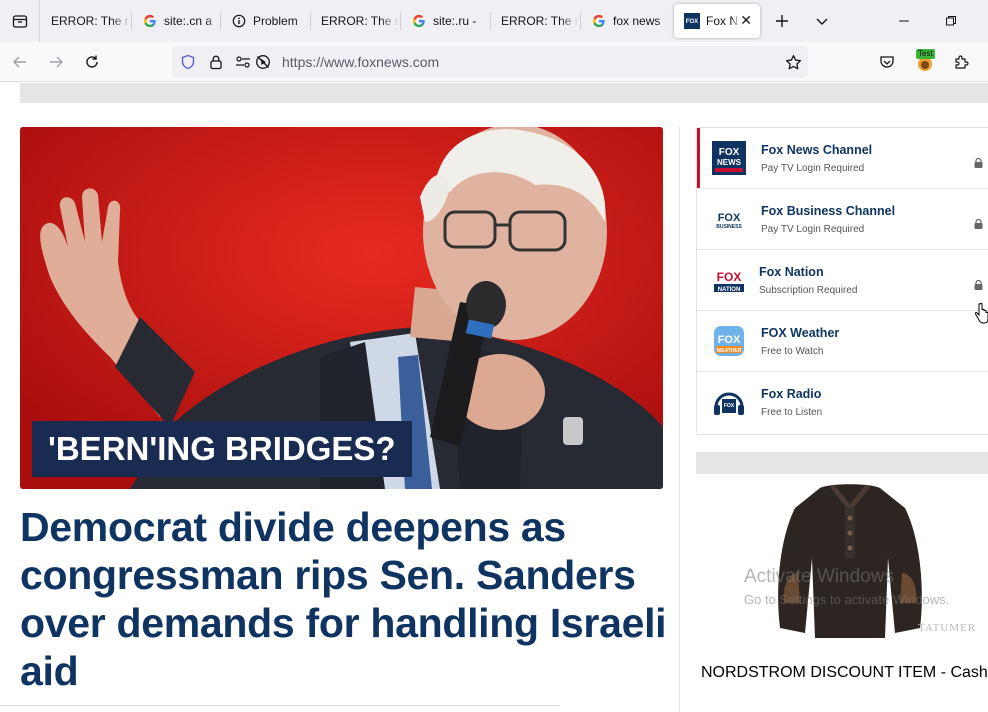 The image size is (988, 712). I want to click on reload-button, so click(92, 62).